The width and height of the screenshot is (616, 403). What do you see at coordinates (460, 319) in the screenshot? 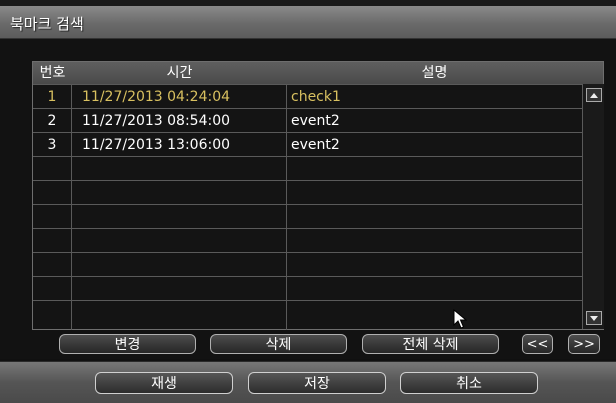
I see `mouse-pointer-icon` at bounding box center [460, 319].